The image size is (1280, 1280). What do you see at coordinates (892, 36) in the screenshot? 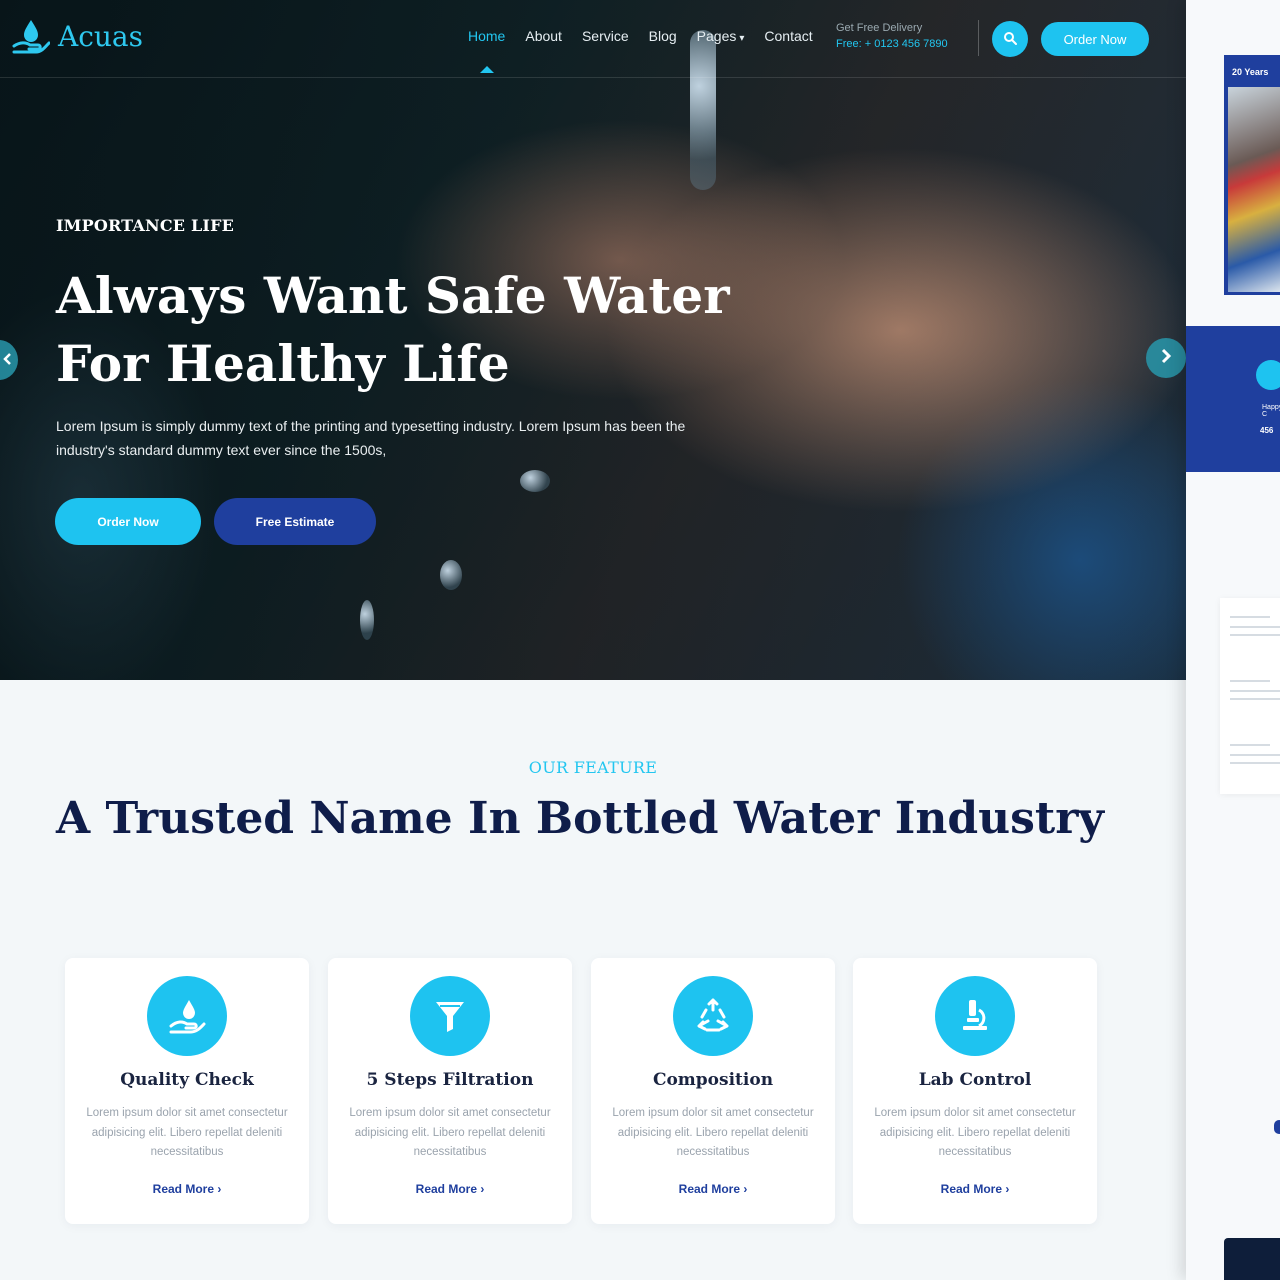
I see `delivery-info: Get Free Delivery Free: + 0123 456 7890` at bounding box center [892, 36].